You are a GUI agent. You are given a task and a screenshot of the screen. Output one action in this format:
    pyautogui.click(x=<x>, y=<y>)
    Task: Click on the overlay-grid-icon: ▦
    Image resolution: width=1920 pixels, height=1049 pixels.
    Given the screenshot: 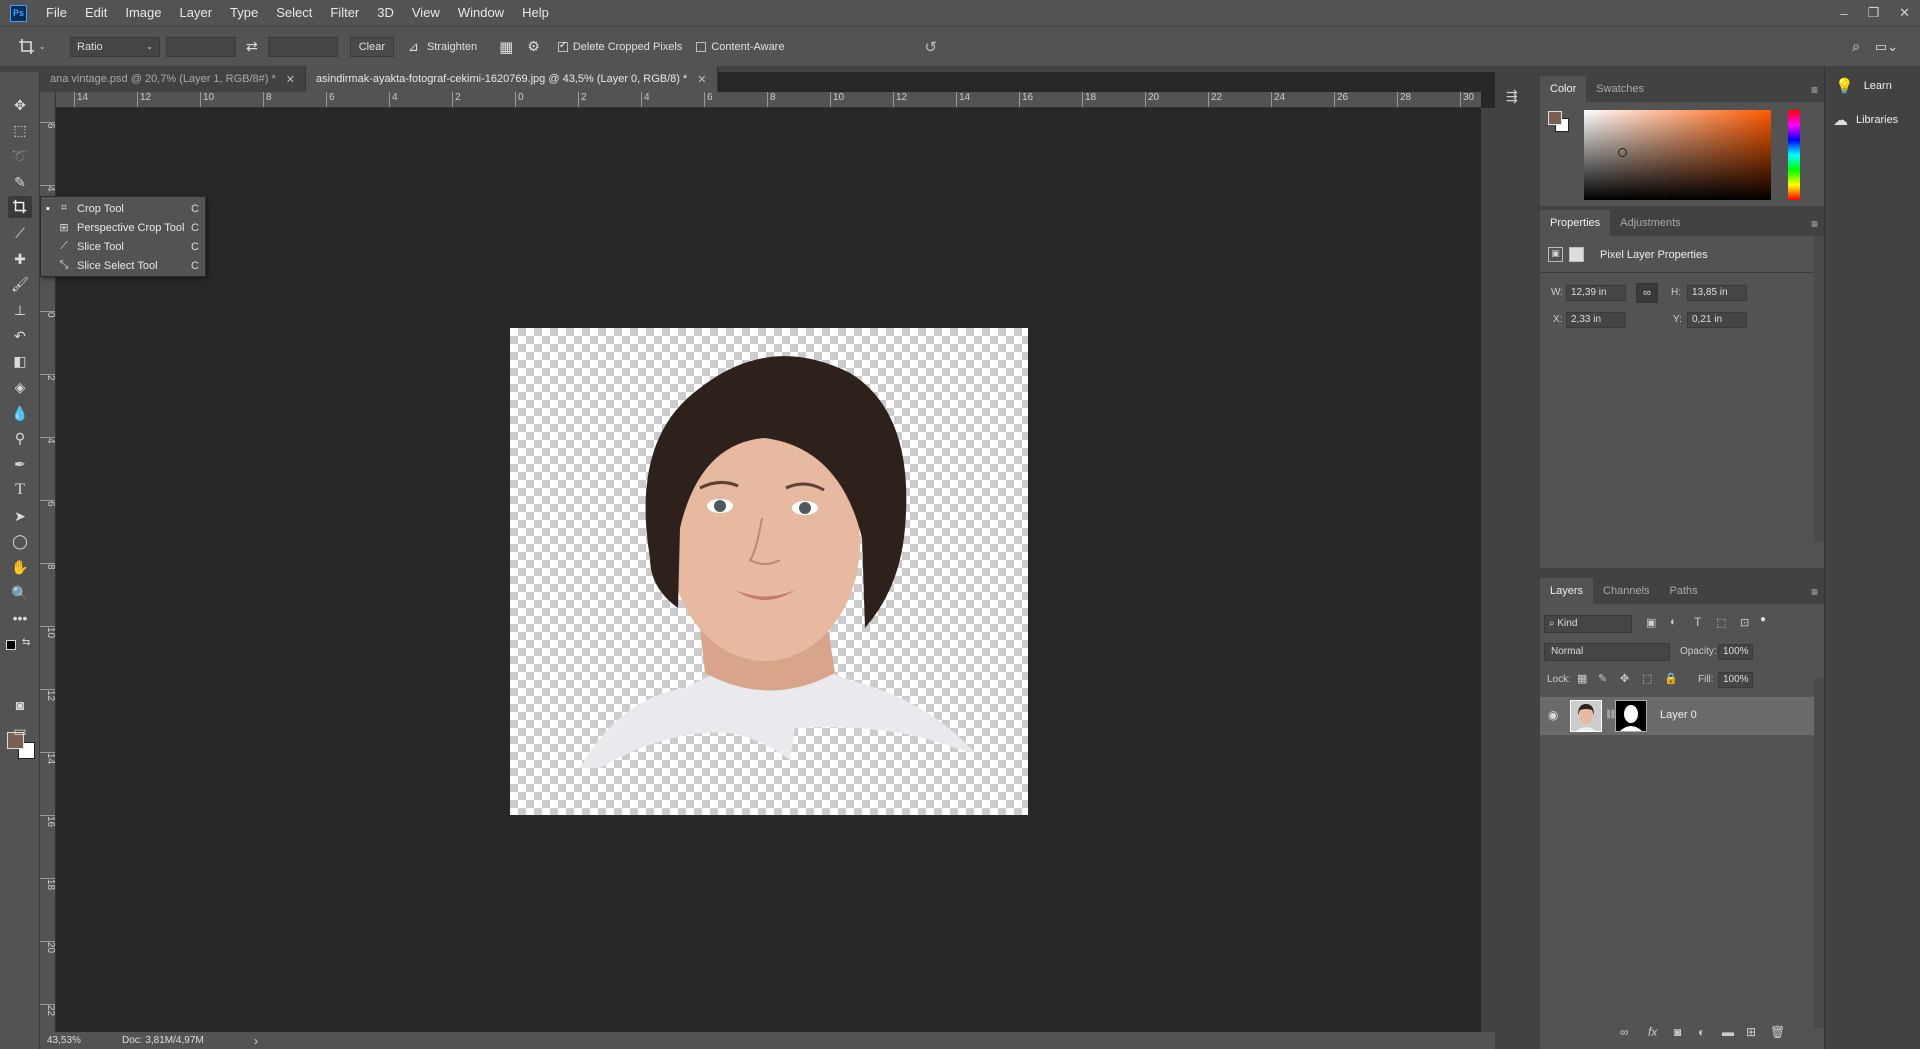 What is the action you would take?
    pyautogui.click(x=506, y=47)
    